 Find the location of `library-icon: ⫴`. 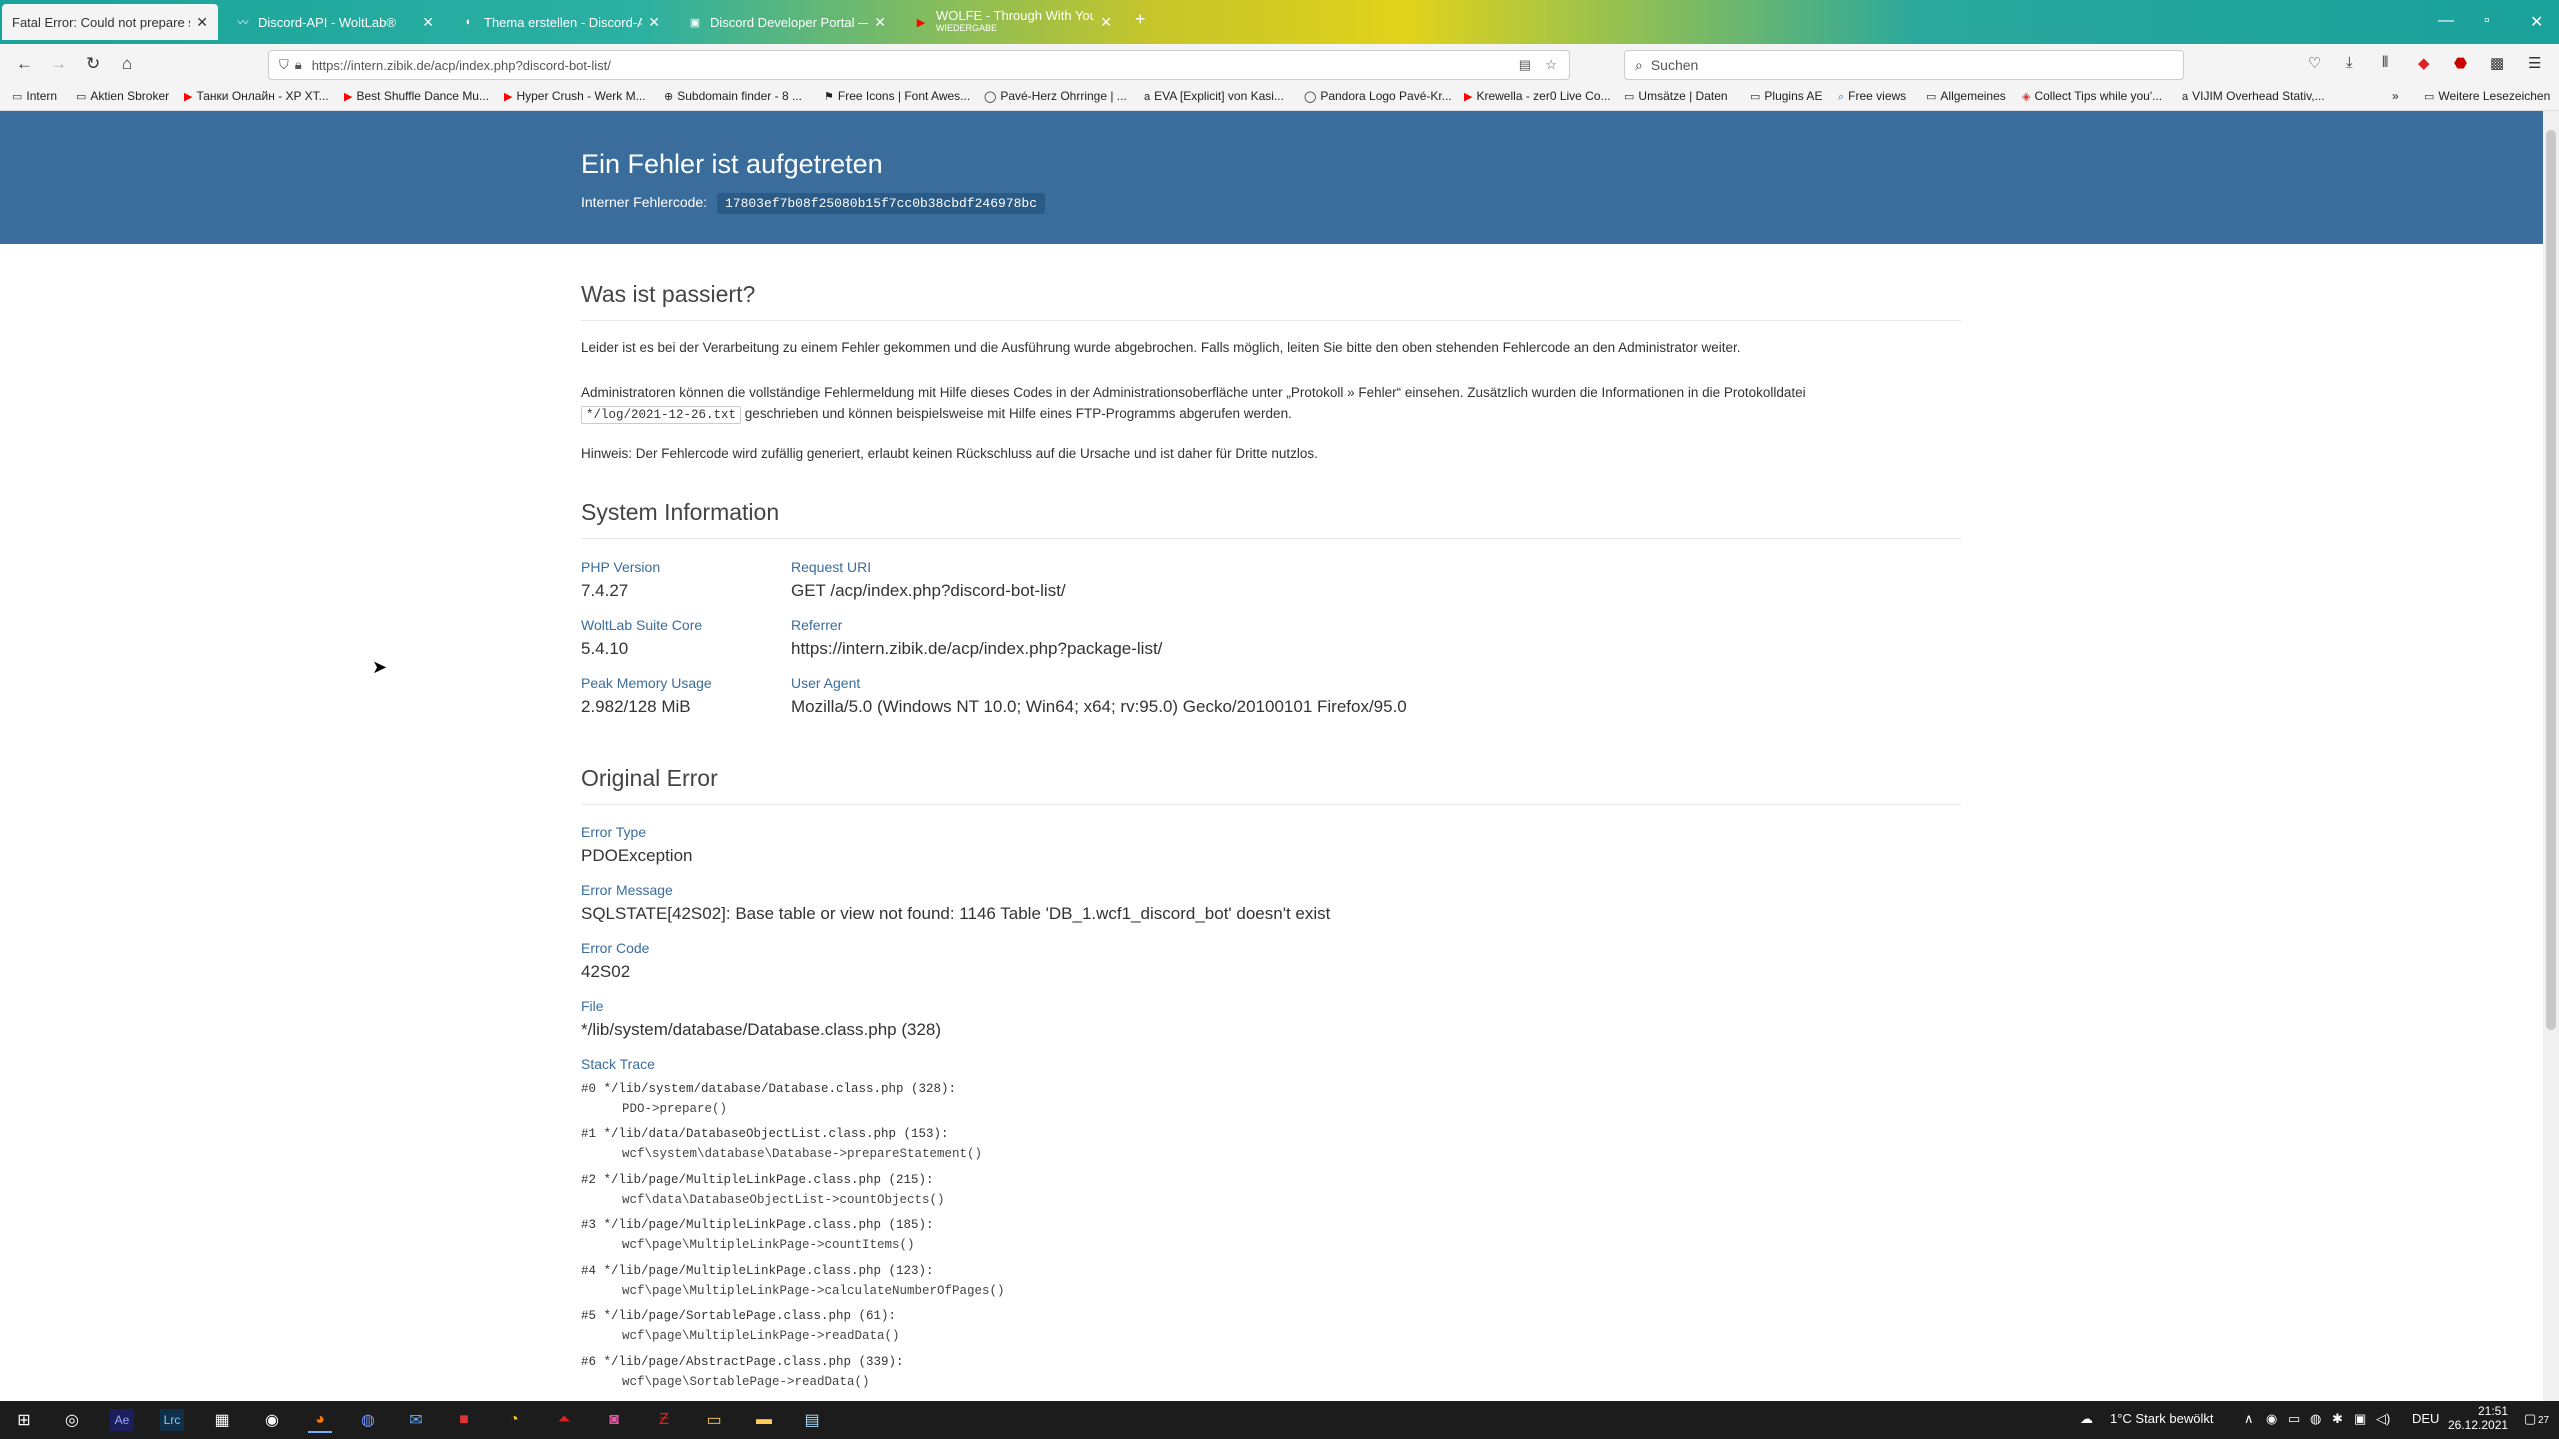

library-icon: ⫴ is located at coordinates (2385, 62).